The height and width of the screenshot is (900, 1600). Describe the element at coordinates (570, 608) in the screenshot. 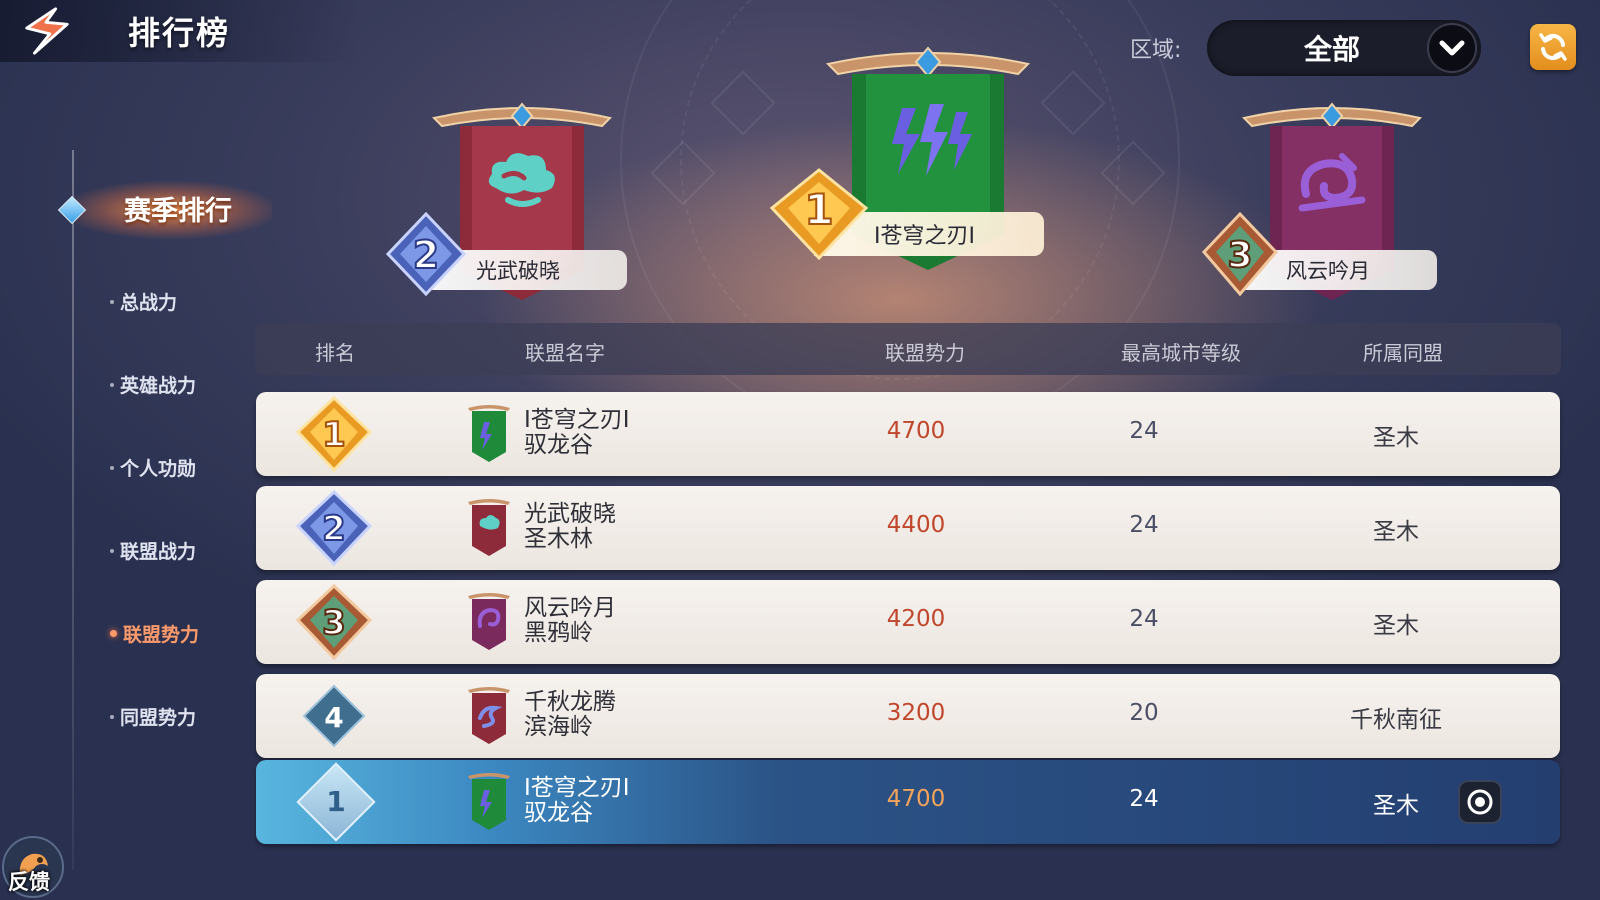

I see `alliance-name: 风云吟月` at that location.